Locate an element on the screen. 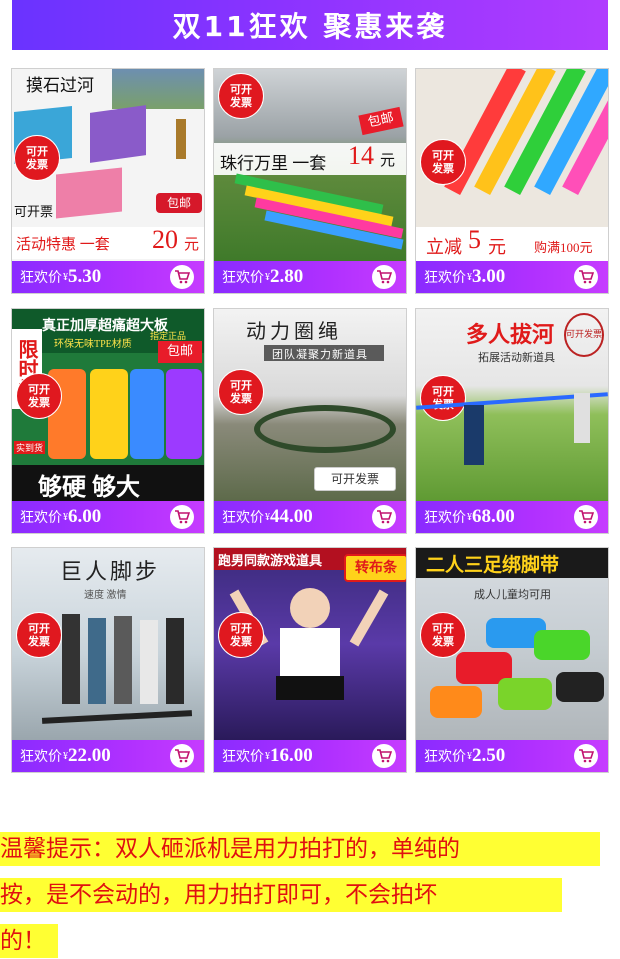 Image resolution: width=620 pixels, height=959 pixels. price-value: 5.30 is located at coordinates (85, 276).